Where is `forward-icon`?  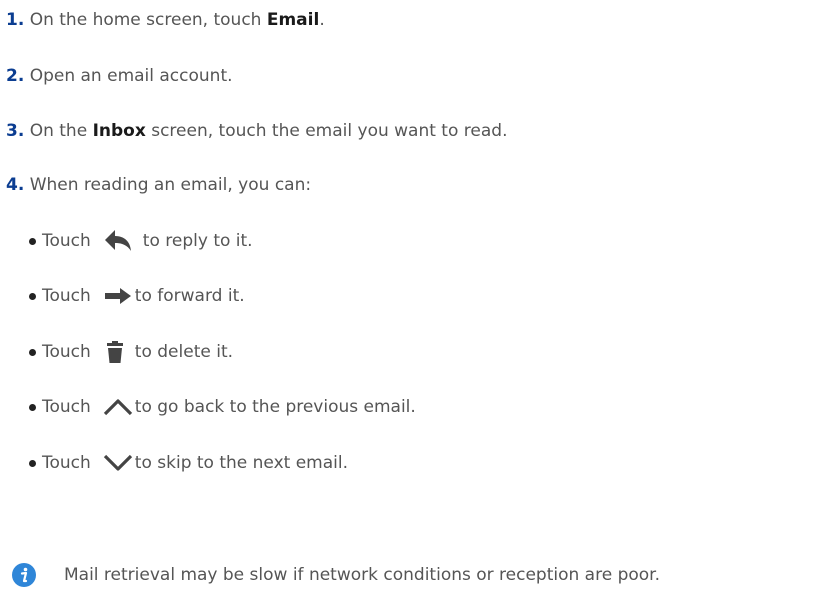 forward-icon is located at coordinates (117, 296).